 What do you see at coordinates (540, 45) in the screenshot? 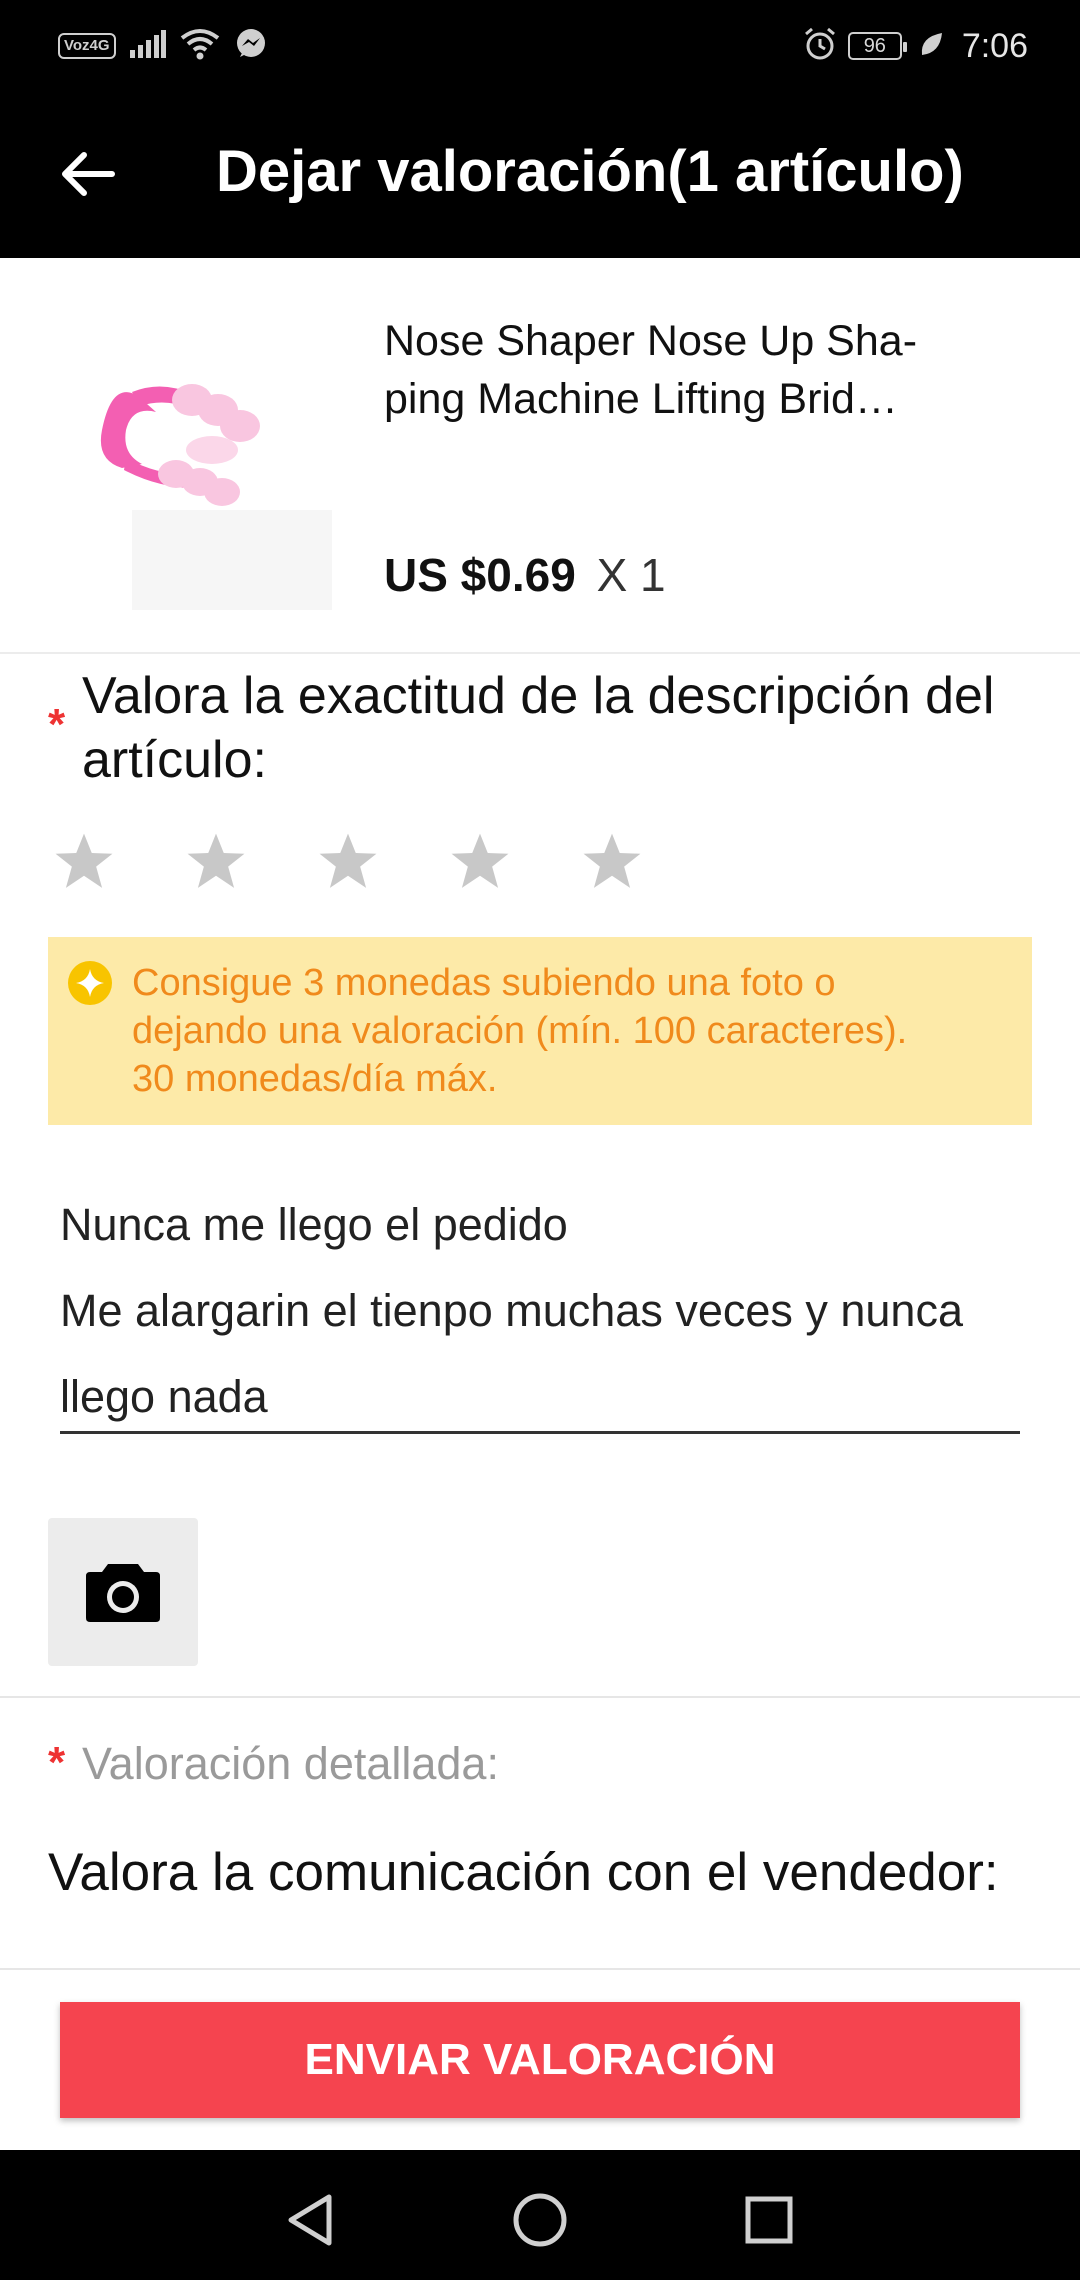
I see `status-bar: Voz4G 96 7:06` at bounding box center [540, 45].